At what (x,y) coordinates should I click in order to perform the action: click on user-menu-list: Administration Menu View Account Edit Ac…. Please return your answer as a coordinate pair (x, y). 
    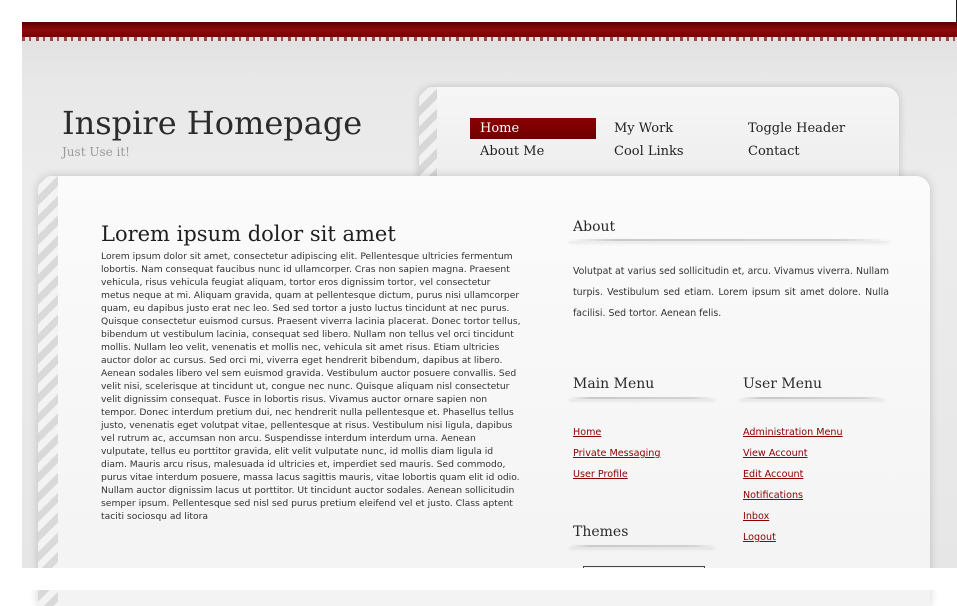
    Looking at the image, I should click on (793, 482).